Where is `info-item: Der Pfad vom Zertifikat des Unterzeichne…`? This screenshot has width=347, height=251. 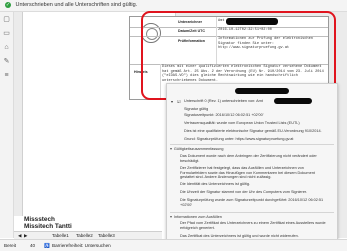 info-item: Der Pfad vom Zertifikat des Unterzeichne… is located at coordinates (253, 225).